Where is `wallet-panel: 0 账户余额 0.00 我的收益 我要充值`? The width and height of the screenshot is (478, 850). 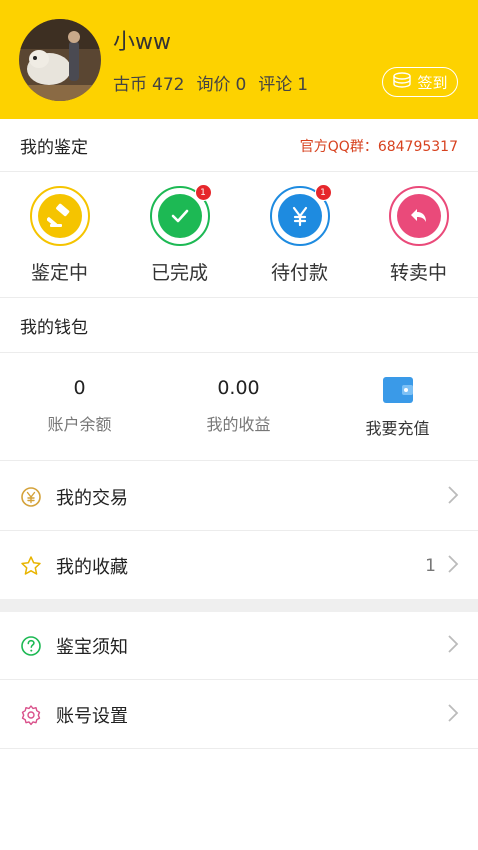 wallet-panel: 0 账户余额 0.00 我的收益 我要充值 is located at coordinates (239, 407).